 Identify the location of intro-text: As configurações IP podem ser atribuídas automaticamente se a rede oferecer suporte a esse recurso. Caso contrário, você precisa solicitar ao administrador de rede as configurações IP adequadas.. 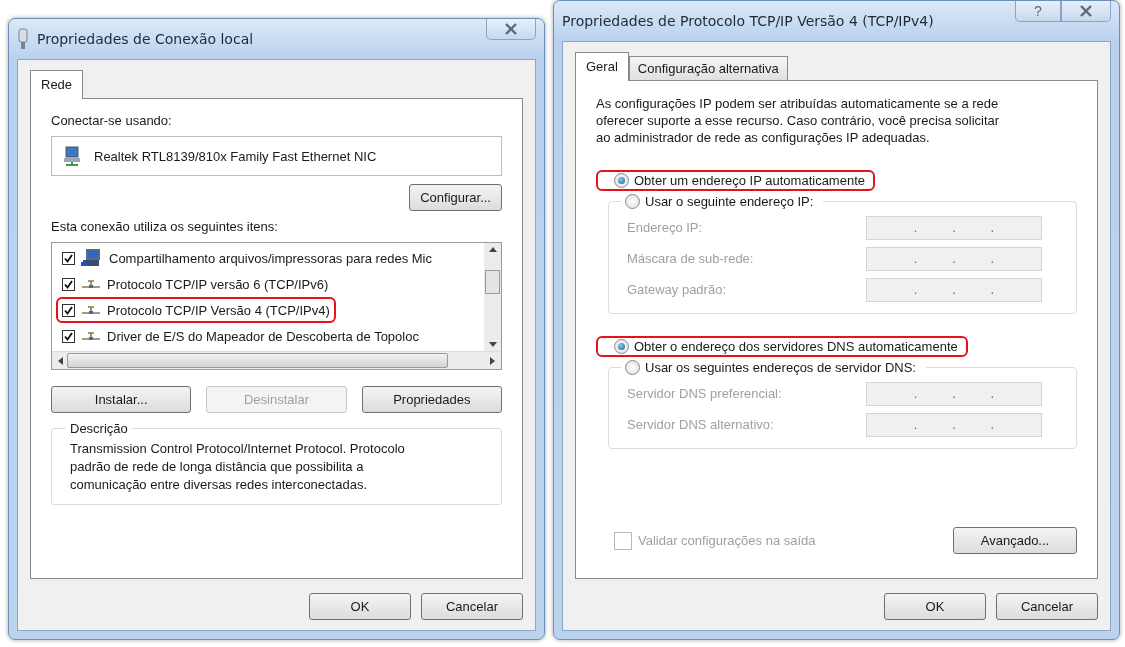
(798, 120).